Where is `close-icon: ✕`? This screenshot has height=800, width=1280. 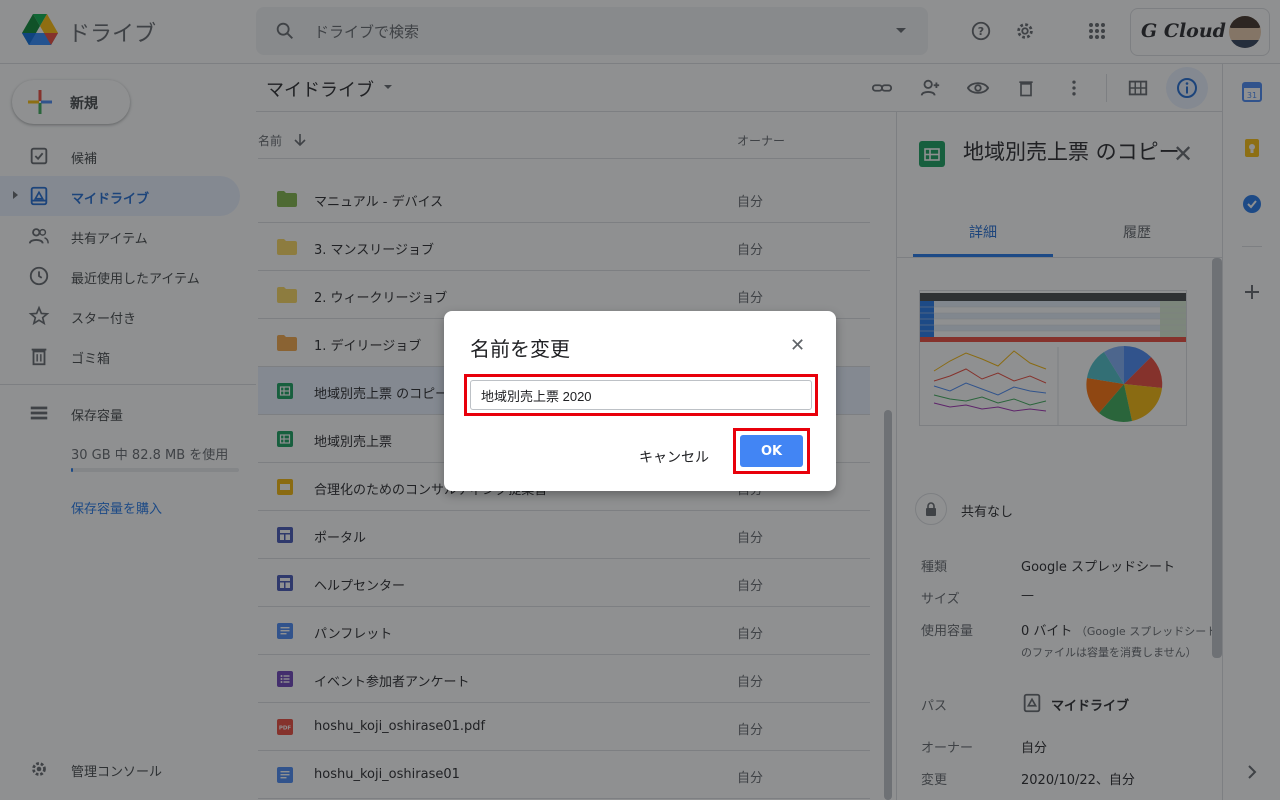 close-icon: ✕ is located at coordinates (797, 345).